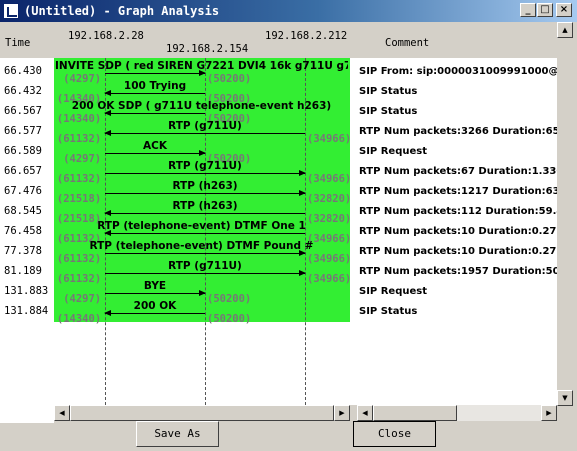 This screenshot has width=577, height=451. I want to click on row-comment: RTP Num packets:67 Duration:1.330s, so click(458, 171).